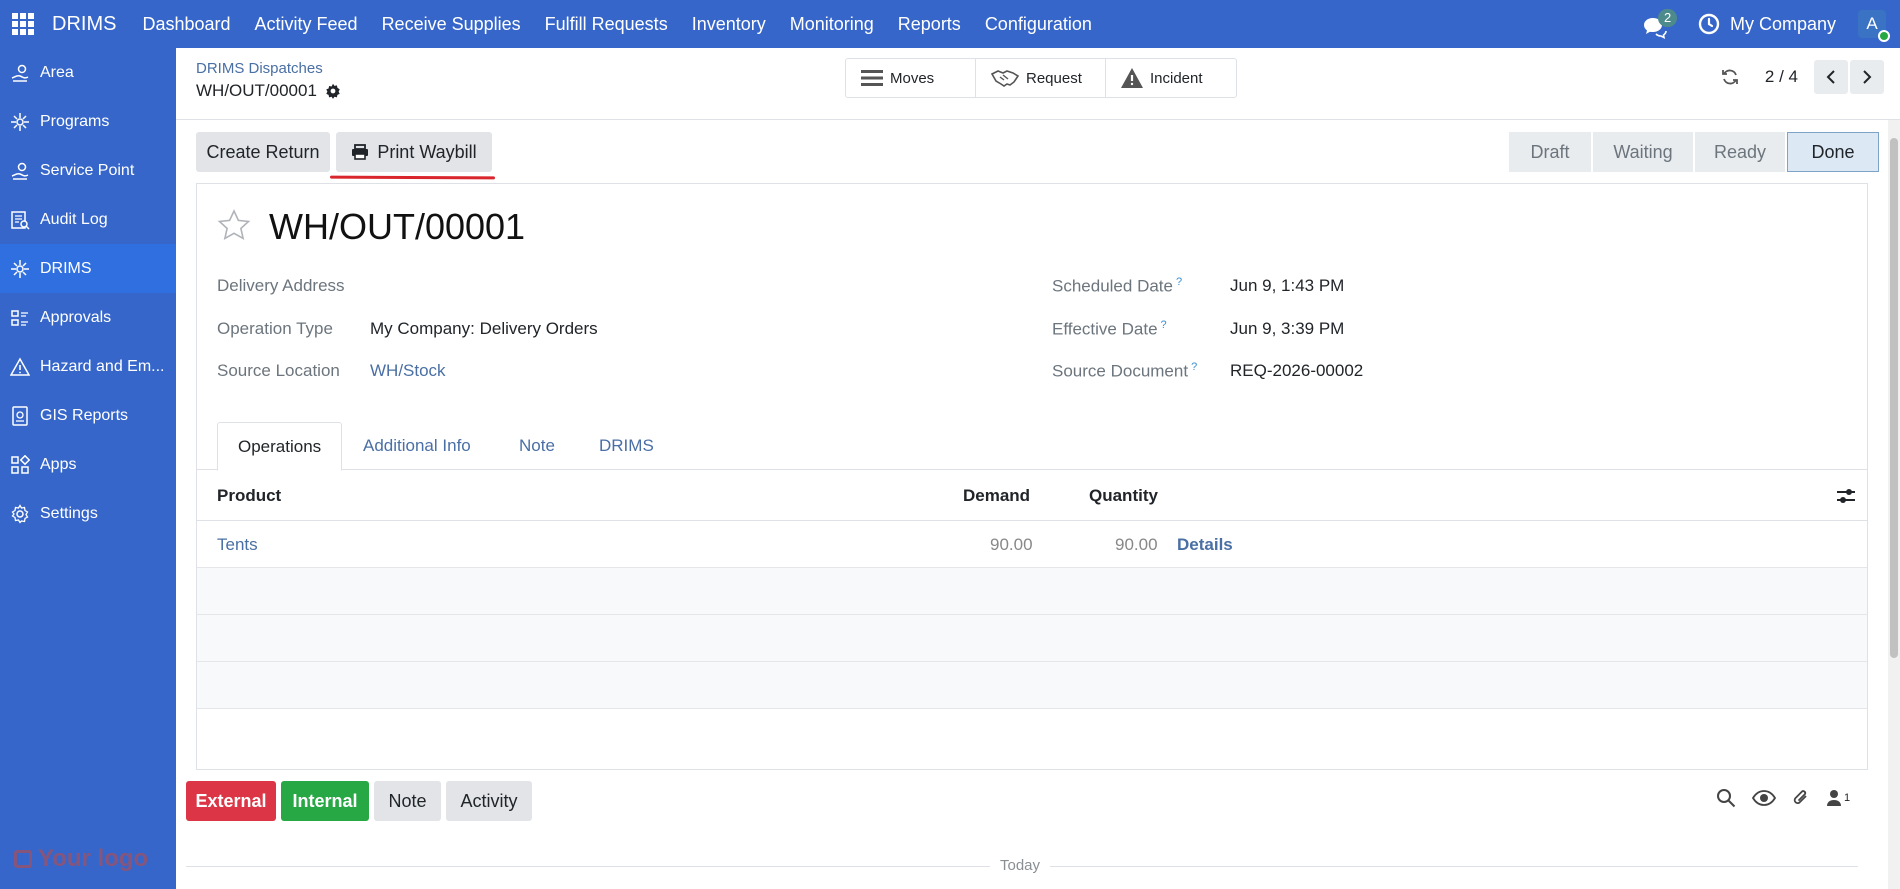  What do you see at coordinates (259, 68) in the screenshot?
I see `breadcrumb-link: DRIMS Dispatches` at bounding box center [259, 68].